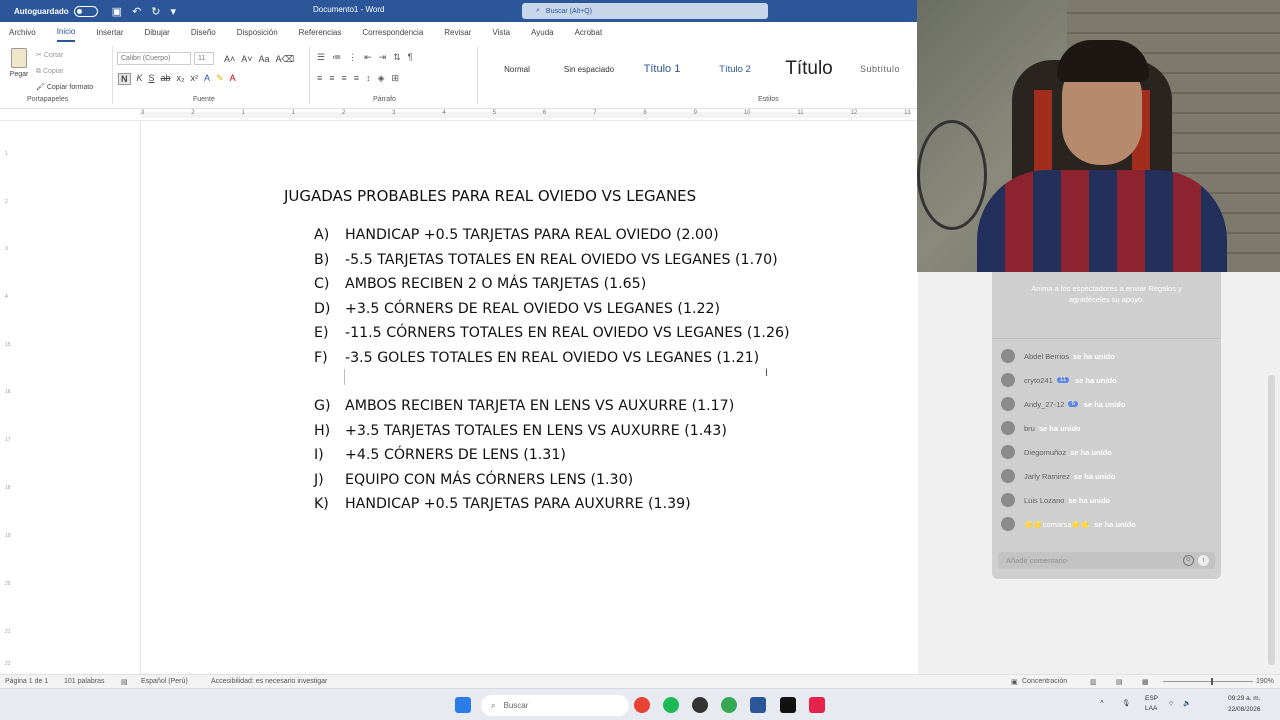  I want to click on bullets-icon: ☰, so click(321, 57).